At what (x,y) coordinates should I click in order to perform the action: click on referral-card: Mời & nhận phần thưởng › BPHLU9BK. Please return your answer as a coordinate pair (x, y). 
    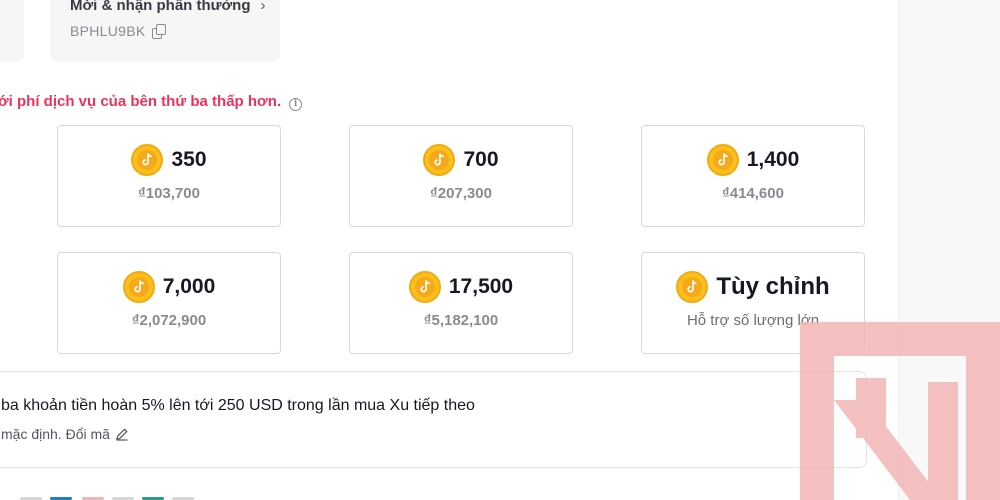
    Looking at the image, I should click on (165, 31).